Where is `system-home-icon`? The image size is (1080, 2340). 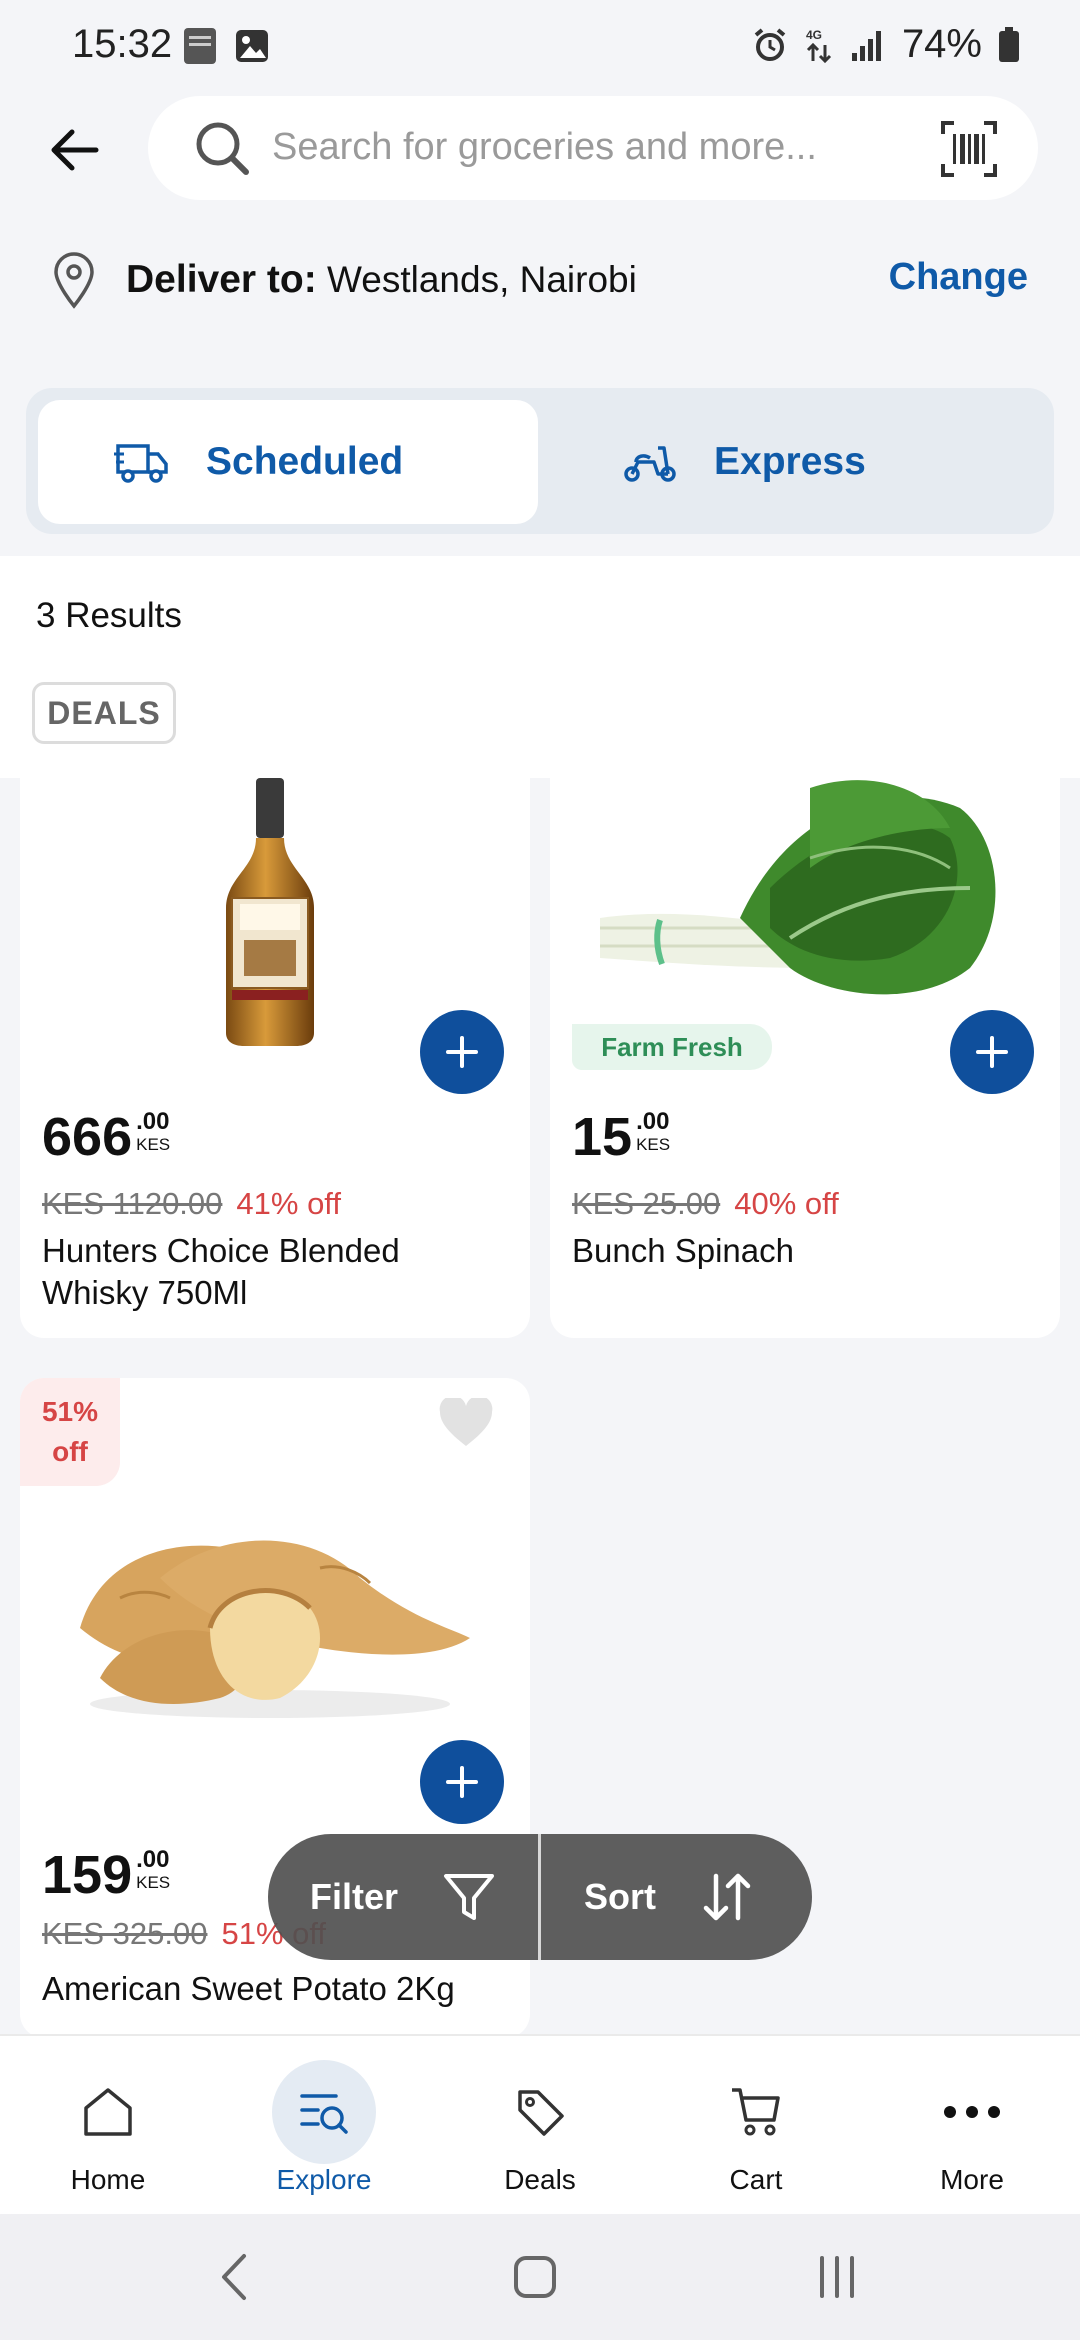
system-home-icon is located at coordinates (535, 2277).